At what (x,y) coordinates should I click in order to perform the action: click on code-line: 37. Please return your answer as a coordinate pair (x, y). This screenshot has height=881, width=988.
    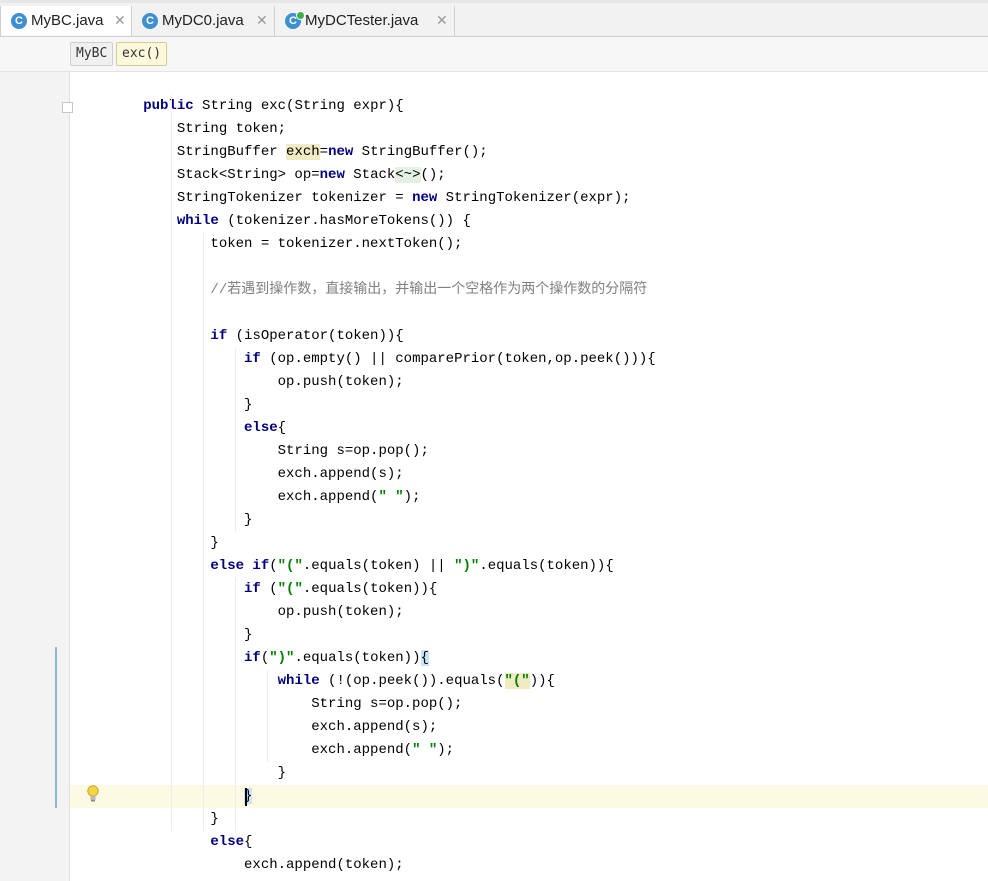
    Looking at the image, I should click on (494, 267).